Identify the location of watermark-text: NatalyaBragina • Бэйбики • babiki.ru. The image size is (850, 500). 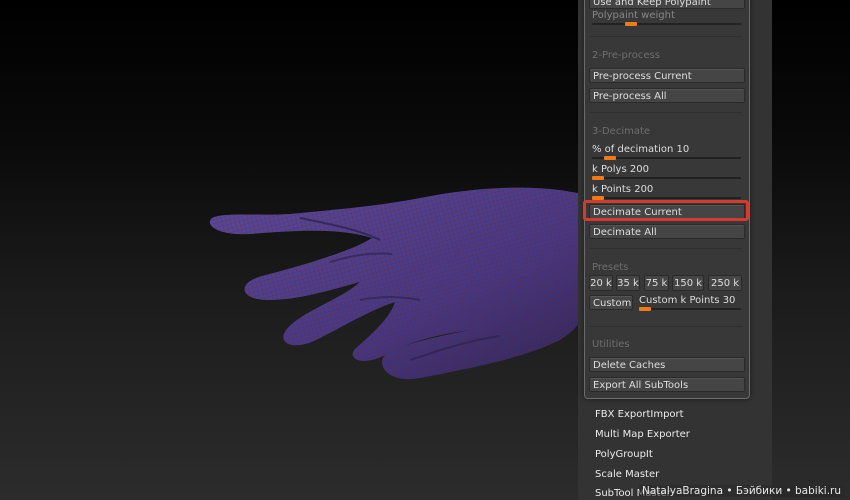
(741, 491).